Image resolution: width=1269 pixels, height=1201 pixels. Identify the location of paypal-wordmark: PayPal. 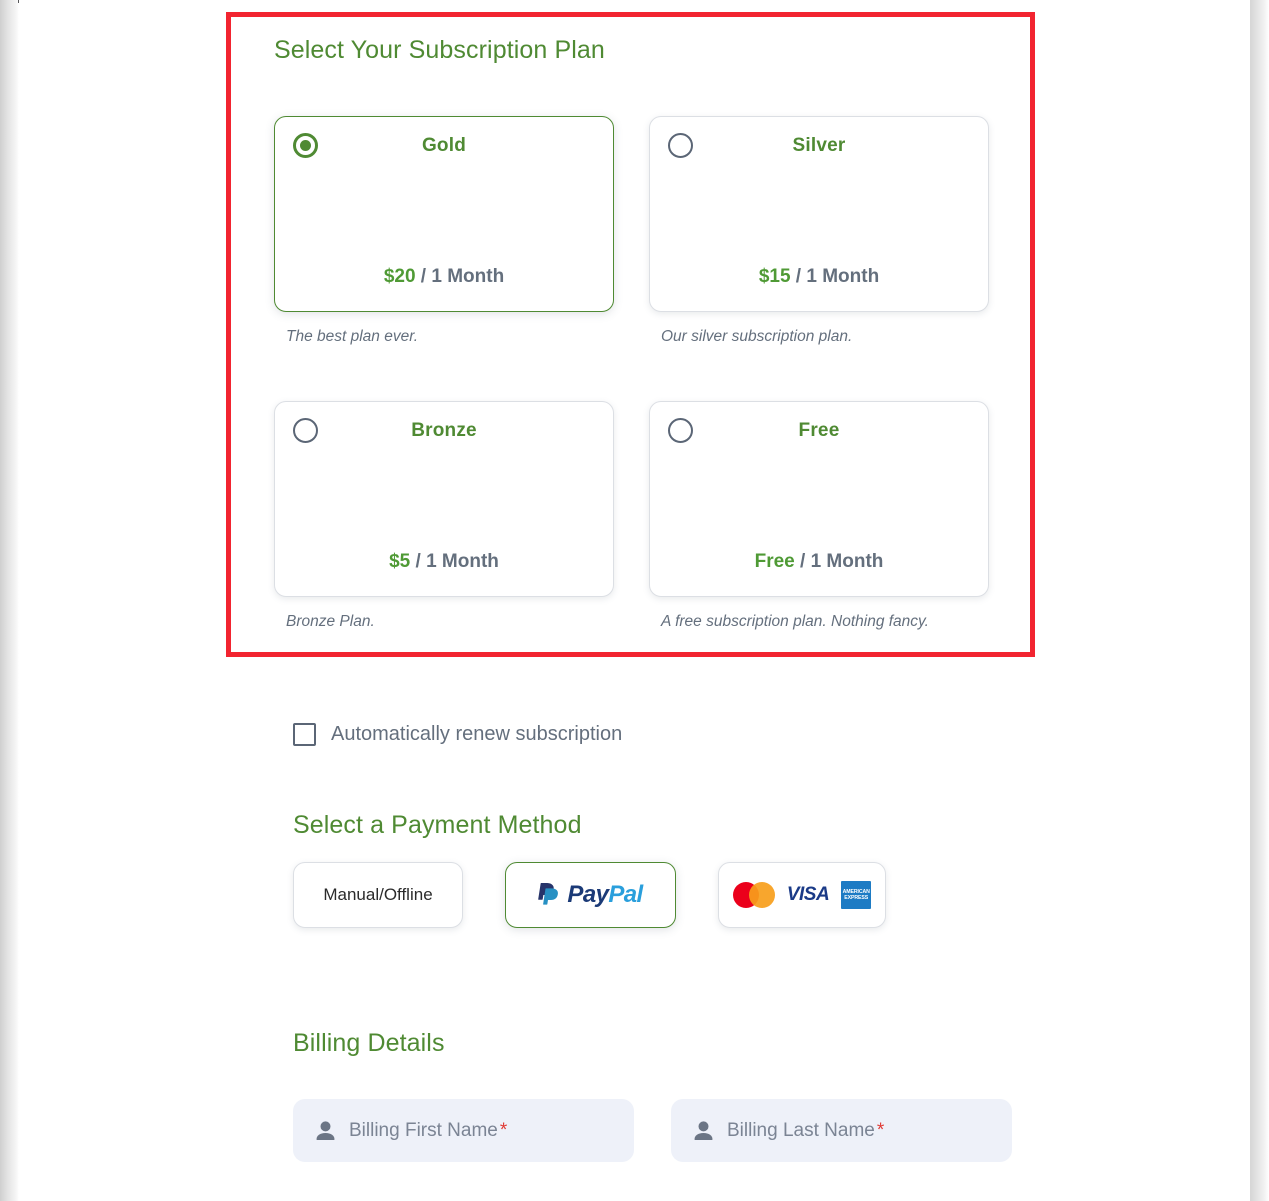
(605, 895).